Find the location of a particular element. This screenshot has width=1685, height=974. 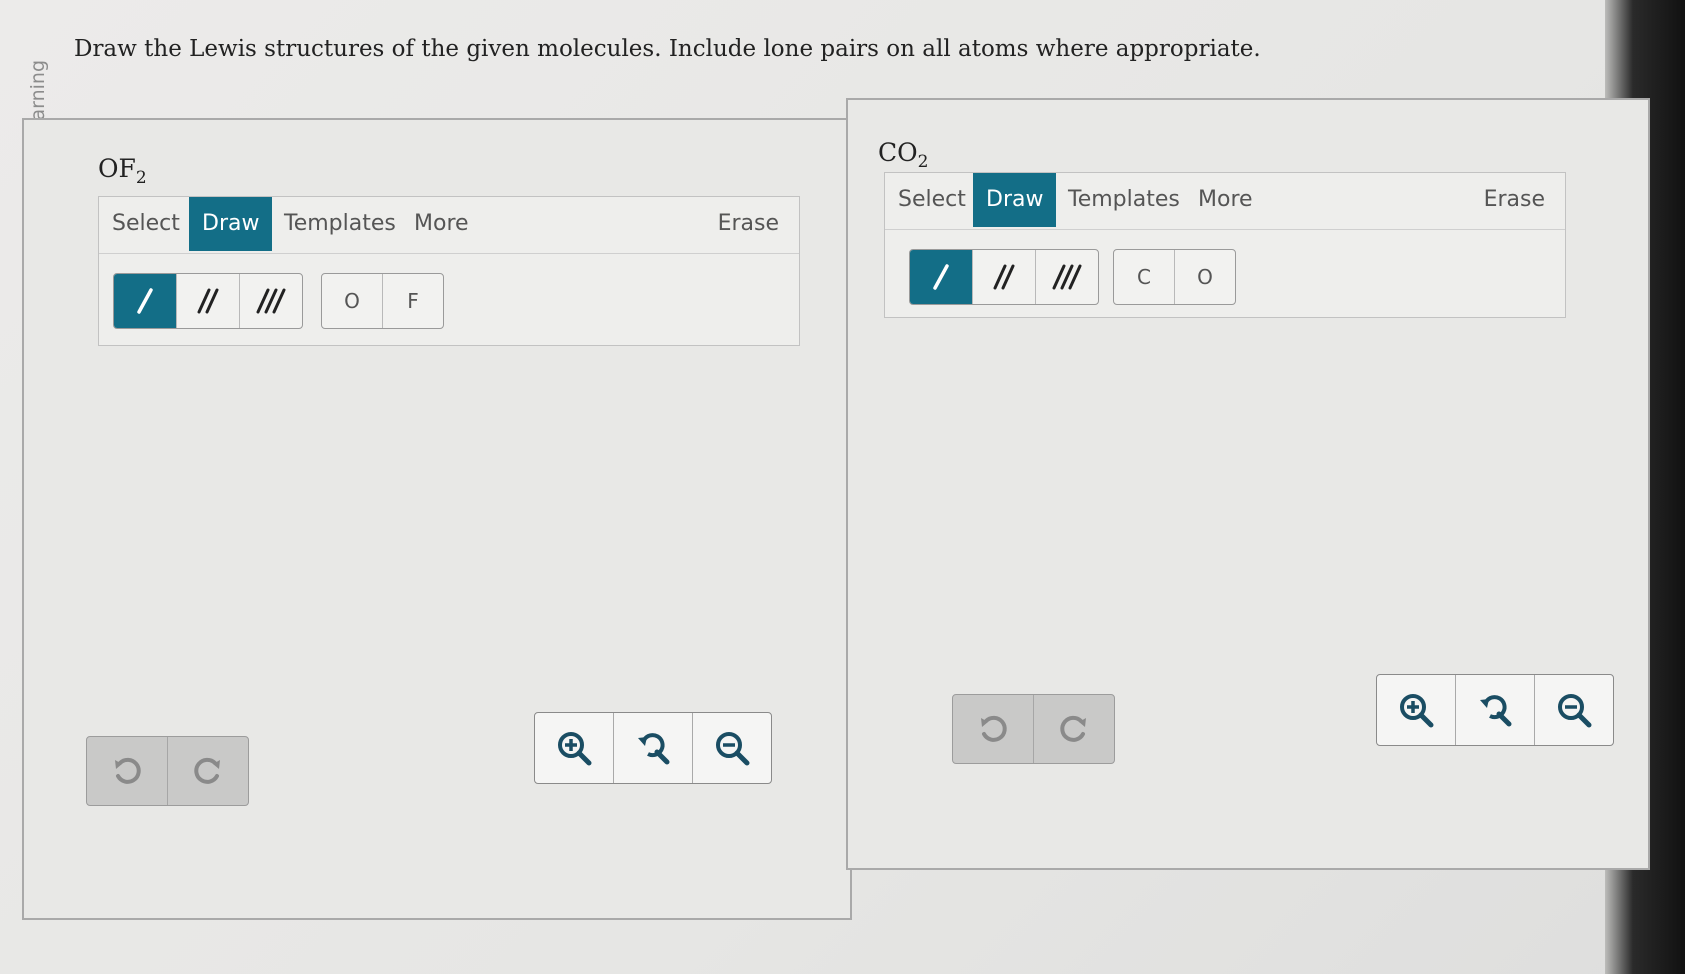

drawing-toolbar: Select Draw Templates More Erase C O is located at coordinates (1225, 245).